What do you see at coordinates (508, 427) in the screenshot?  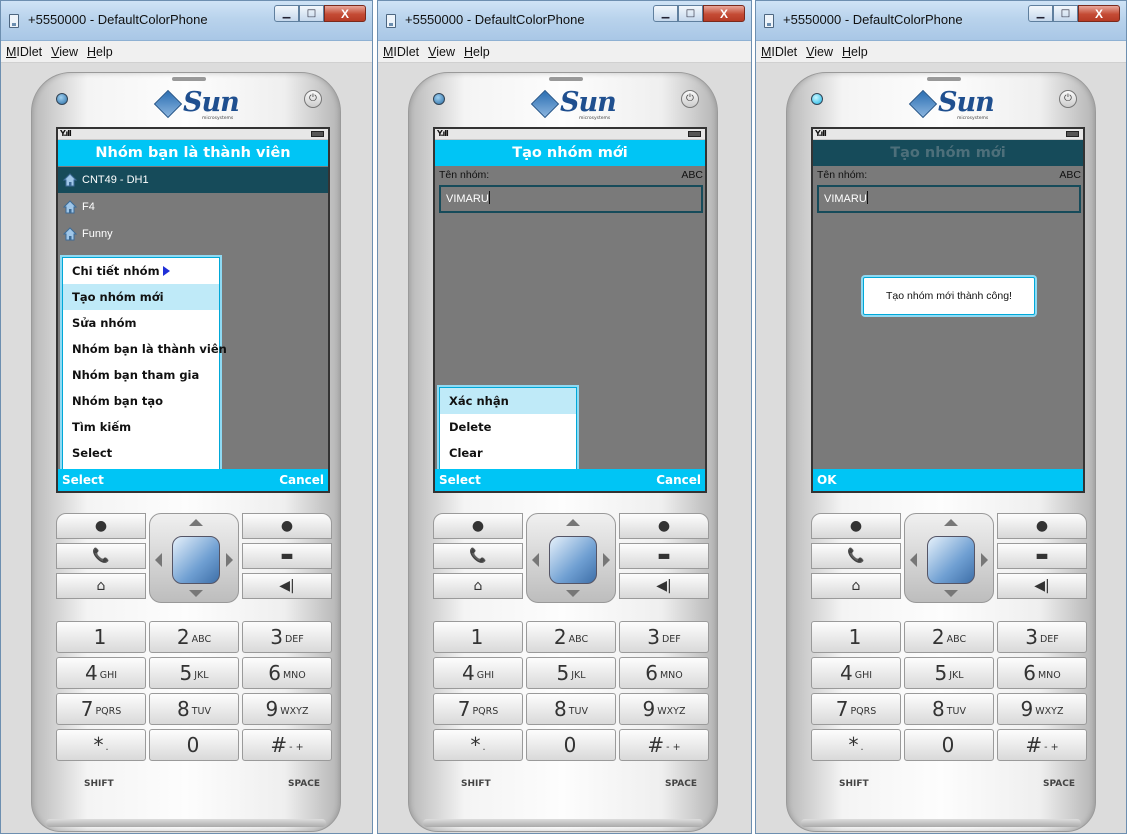 I see `menu-item-delete: Delete` at bounding box center [508, 427].